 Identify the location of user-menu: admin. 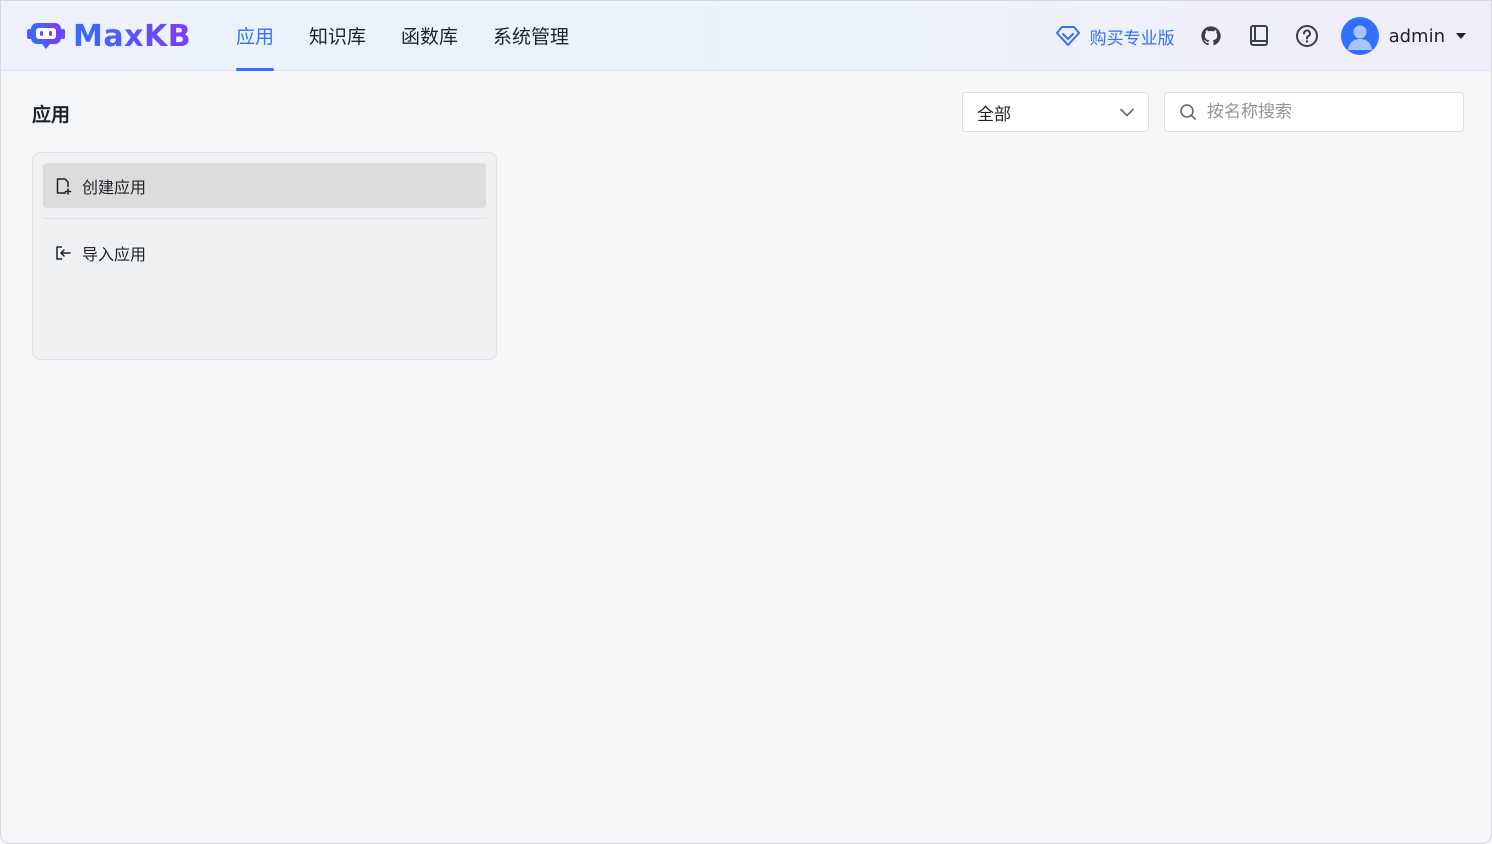
(1403, 36).